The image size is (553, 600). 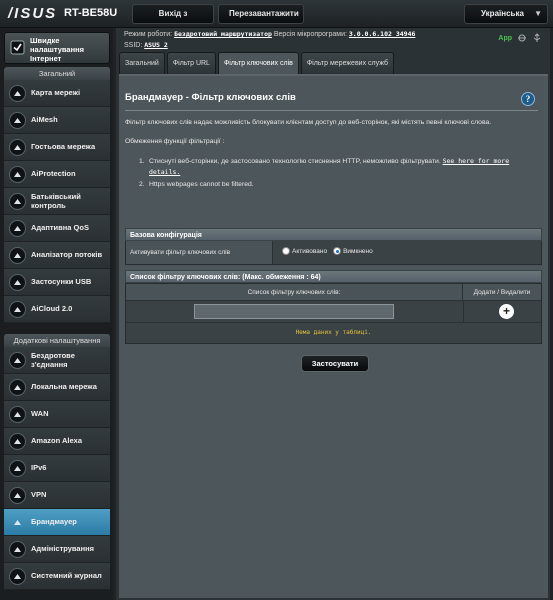 What do you see at coordinates (17, 549) in the screenshot?
I see `administration-icon` at bounding box center [17, 549].